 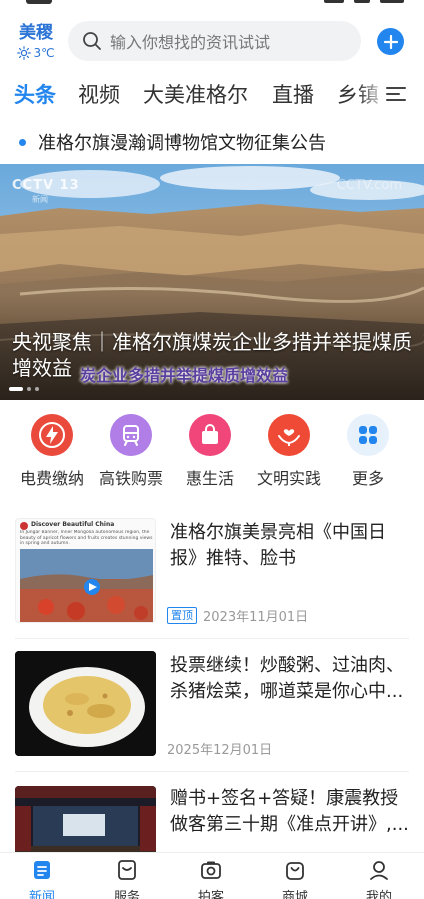 What do you see at coordinates (212, 710) in the screenshot?
I see `list-item: 投票继续！炒酸粥、过油肉、杀猪烩菜，哪道菜是你心中... 2025年12月01日` at bounding box center [212, 710].